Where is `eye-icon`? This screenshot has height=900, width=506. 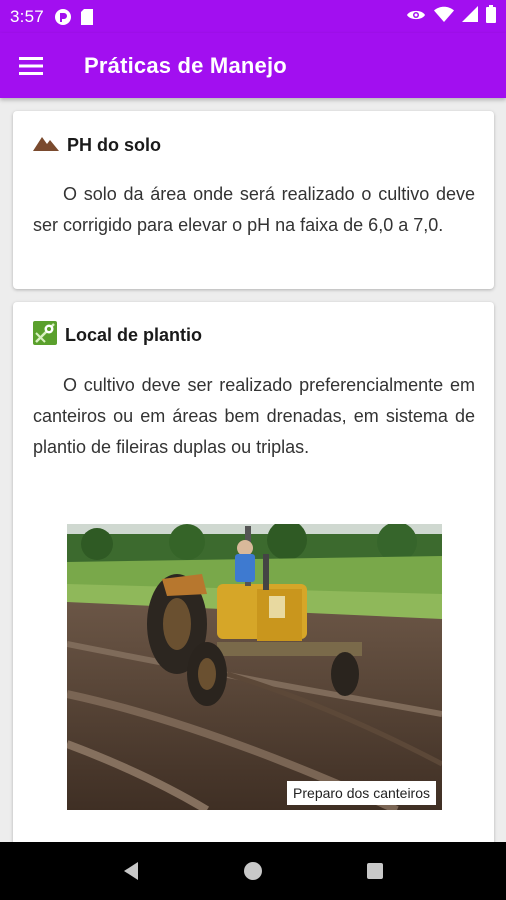 eye-icon is located at coordinates (416, 17).